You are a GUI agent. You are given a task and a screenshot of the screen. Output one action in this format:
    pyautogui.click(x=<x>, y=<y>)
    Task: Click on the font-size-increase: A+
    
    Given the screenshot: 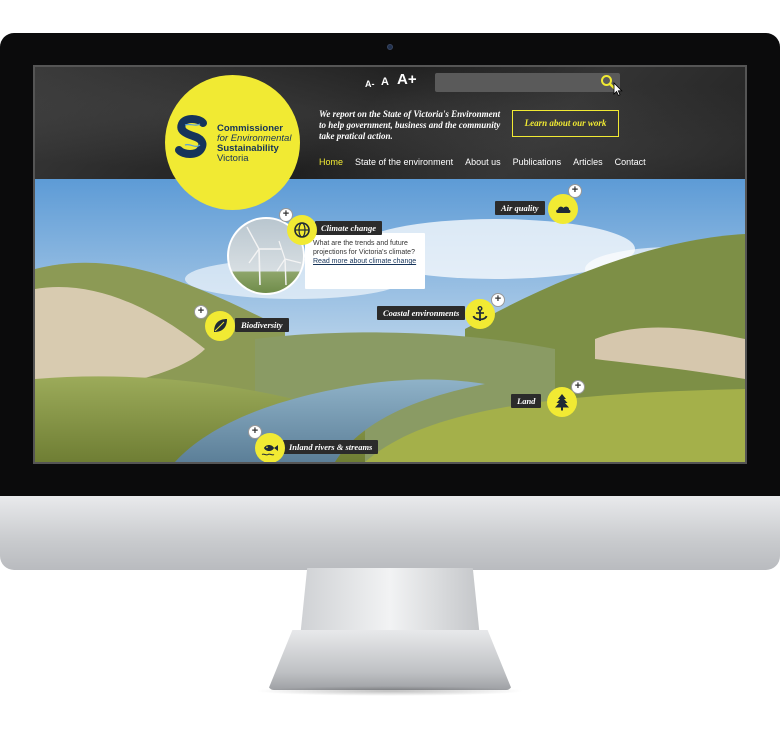 What is the action you would take?
    pyautogui.click(x=407, y=79)
    